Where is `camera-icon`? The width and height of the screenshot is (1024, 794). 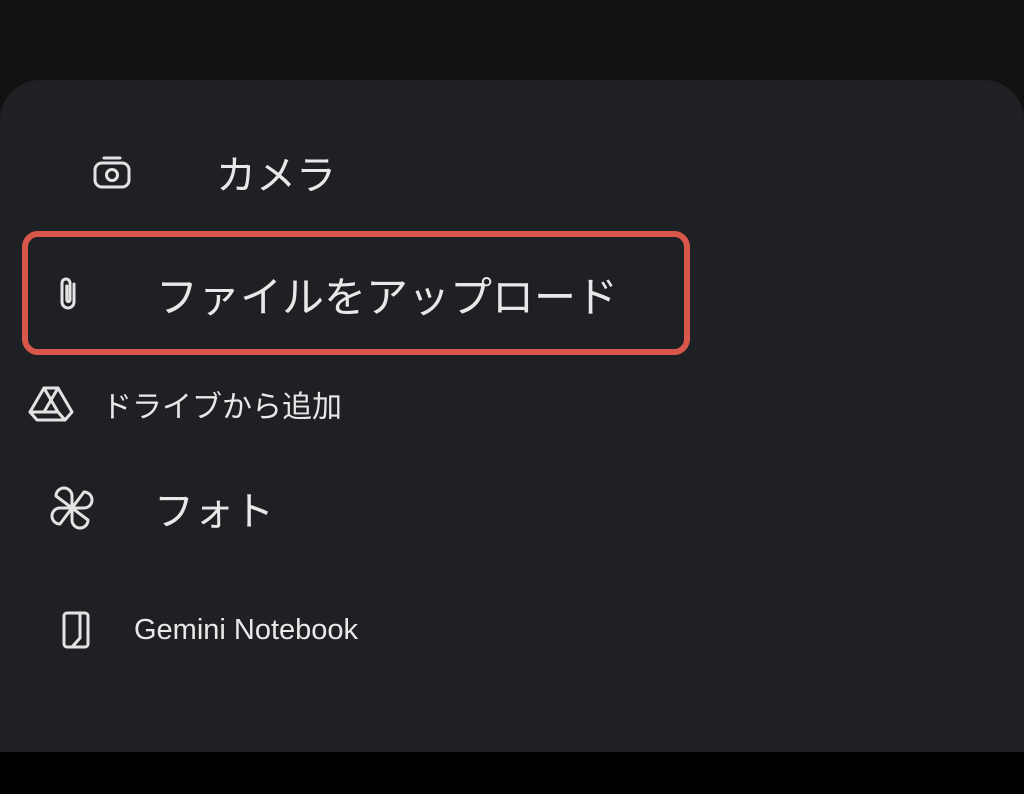 camera-icon is located at coordinates (112, 172).